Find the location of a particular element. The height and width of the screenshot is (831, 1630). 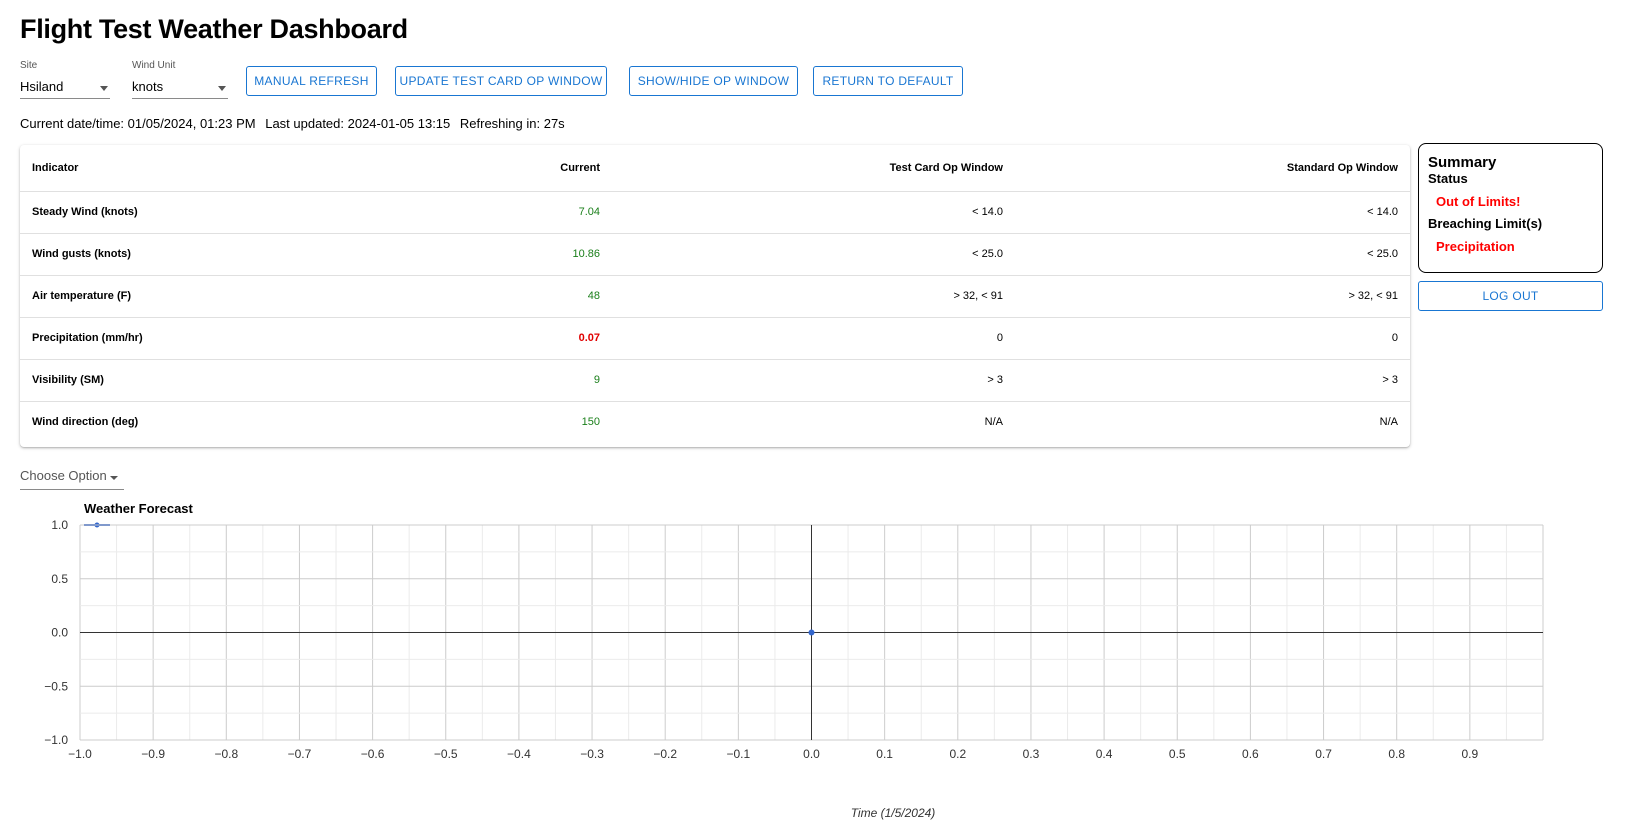

x-tick-label: 0.7 is located at coordinates (1323, 754).